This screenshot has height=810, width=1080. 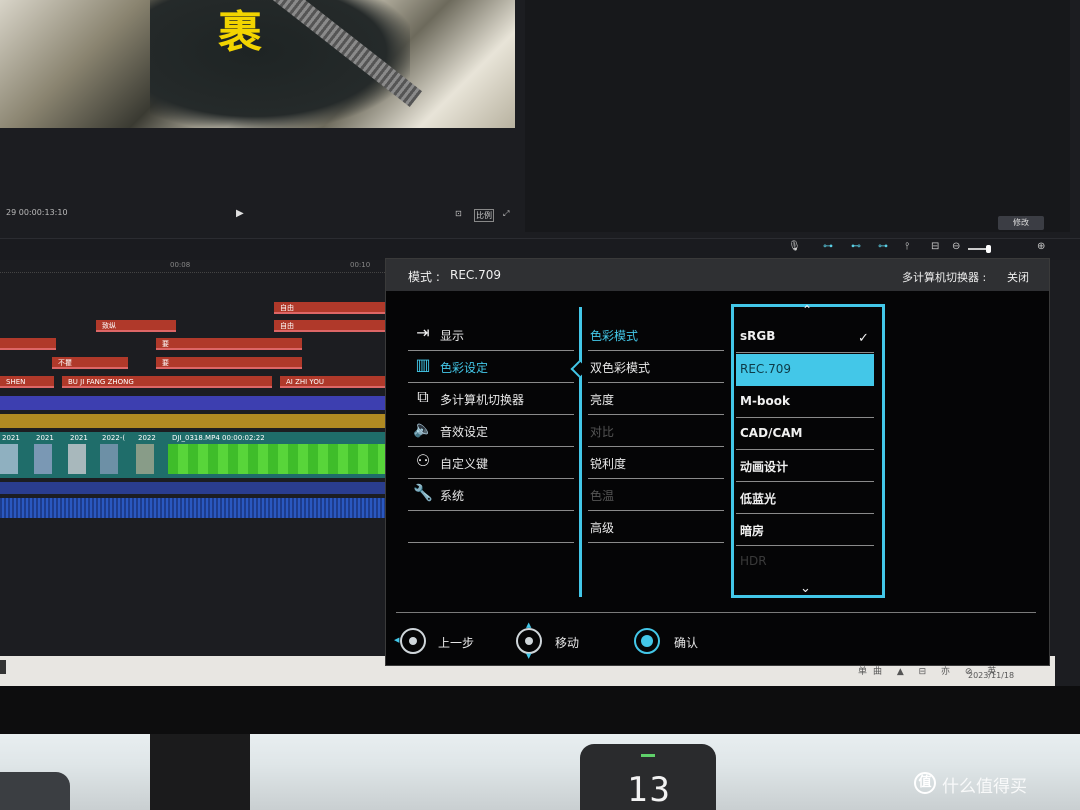 I want to click on split-icon: ⫯, so click(x=907, y=246).